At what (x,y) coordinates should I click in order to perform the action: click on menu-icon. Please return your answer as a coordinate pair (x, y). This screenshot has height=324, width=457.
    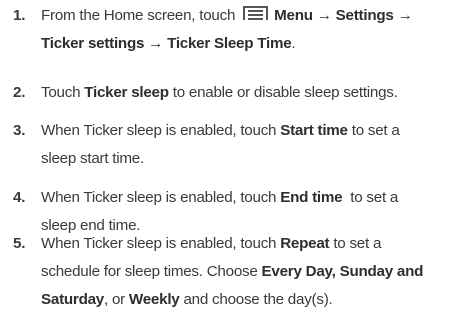
    Looking at the image, I should click on (257, 14).